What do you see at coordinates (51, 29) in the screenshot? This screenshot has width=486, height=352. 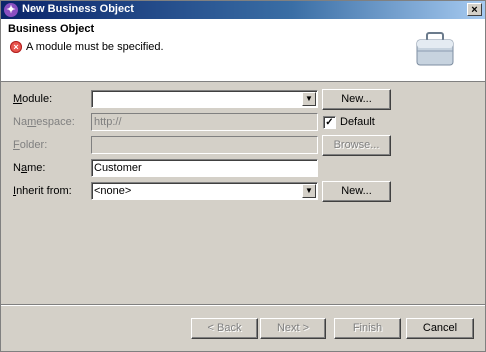 I see `banner-title: Business Object` at bounding box center [51, 29].